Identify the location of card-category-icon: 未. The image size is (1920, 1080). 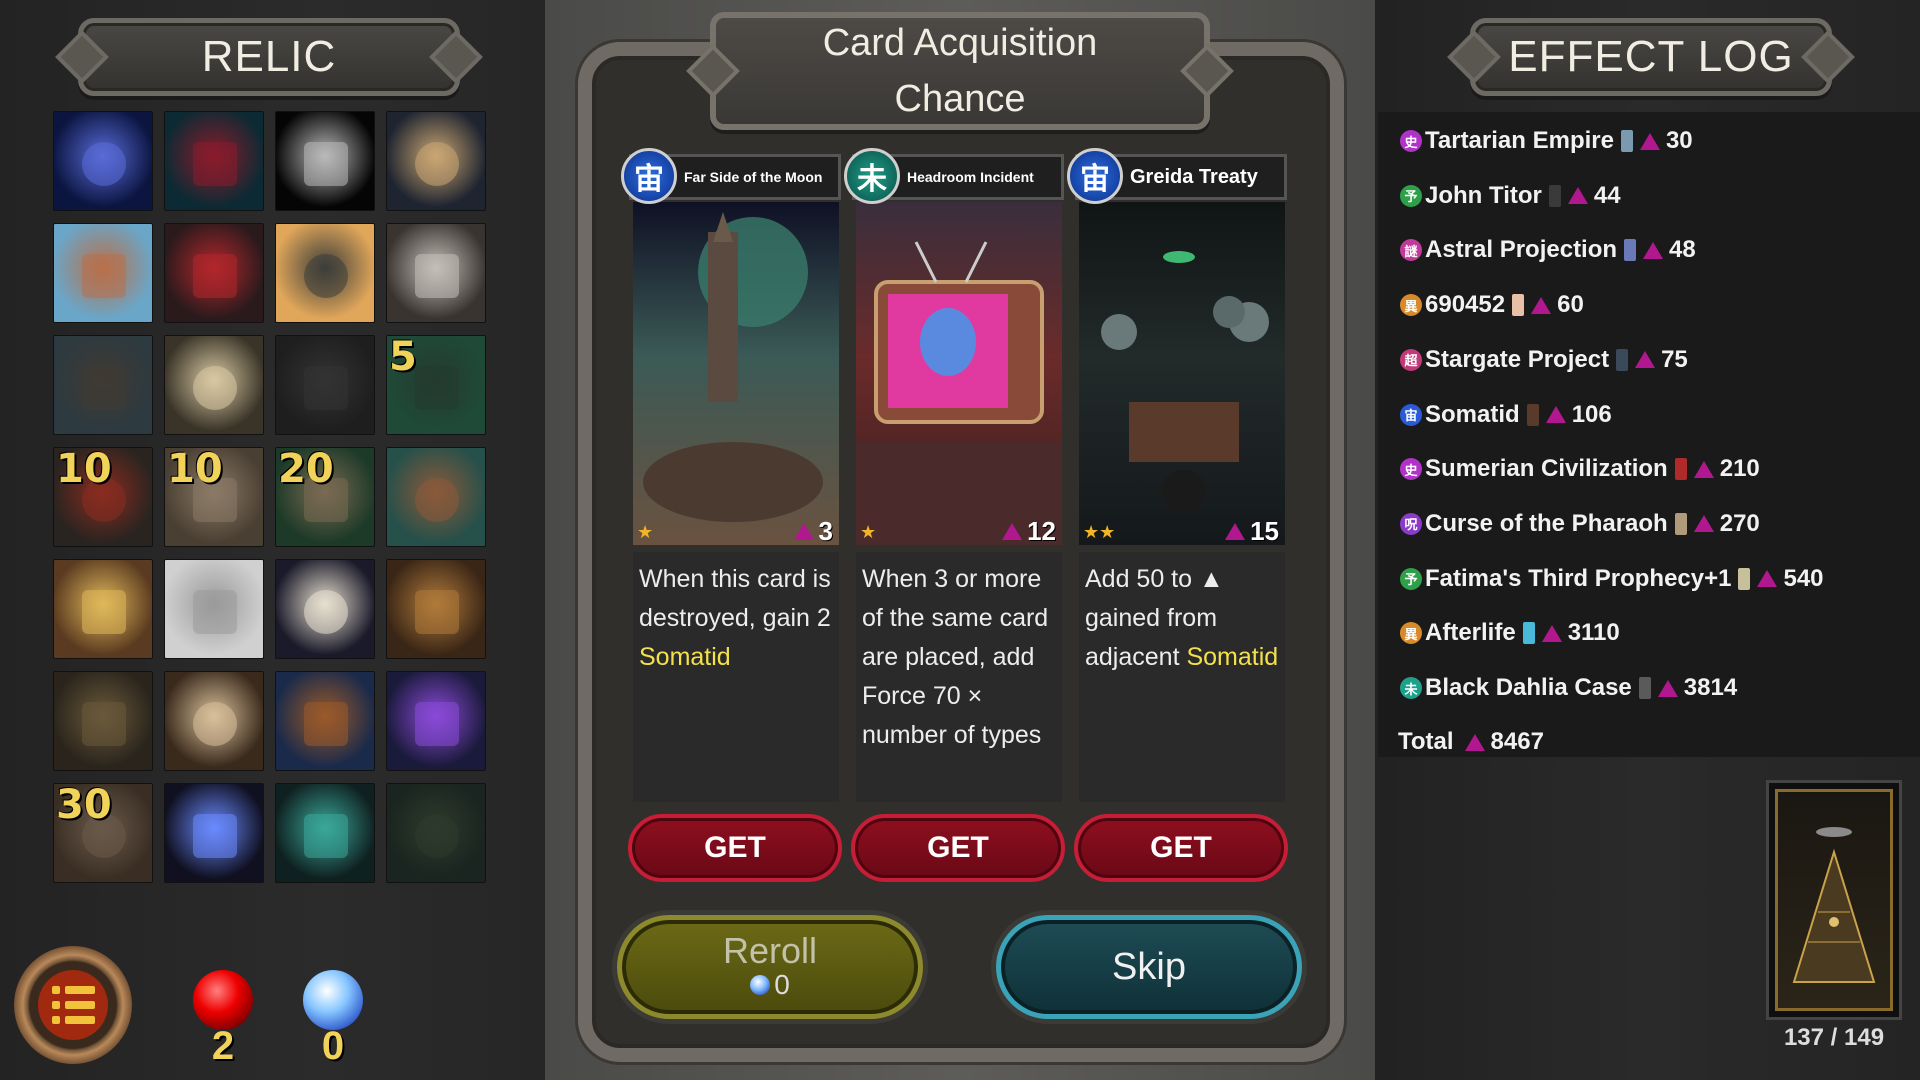
(872, 176).